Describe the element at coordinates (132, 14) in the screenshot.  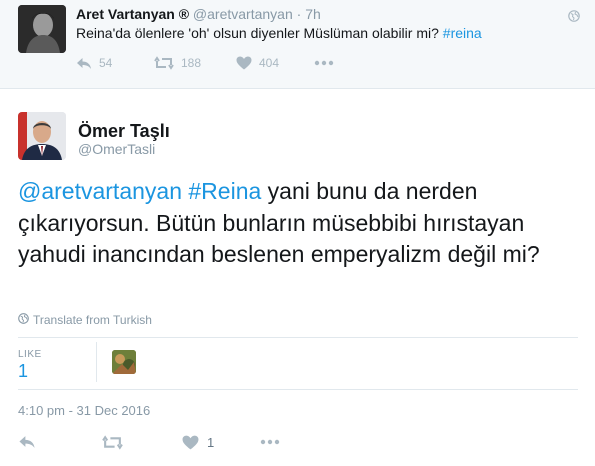
I see `author-name: Aret Vartanyan ®` at that location.